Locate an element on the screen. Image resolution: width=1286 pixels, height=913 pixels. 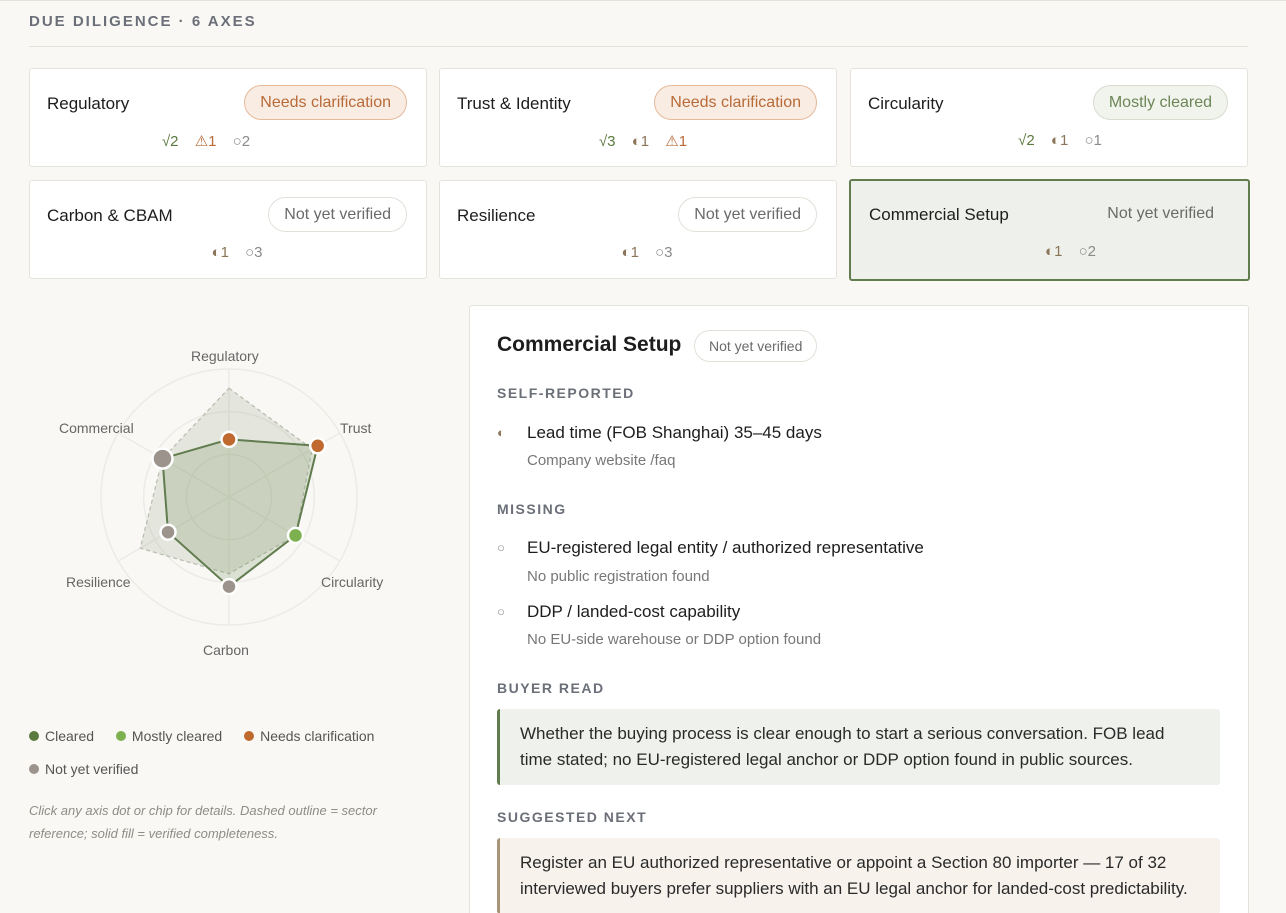
section-title: DUE DILIGENCE · 6 AXES is located at coordinates (143, 21).